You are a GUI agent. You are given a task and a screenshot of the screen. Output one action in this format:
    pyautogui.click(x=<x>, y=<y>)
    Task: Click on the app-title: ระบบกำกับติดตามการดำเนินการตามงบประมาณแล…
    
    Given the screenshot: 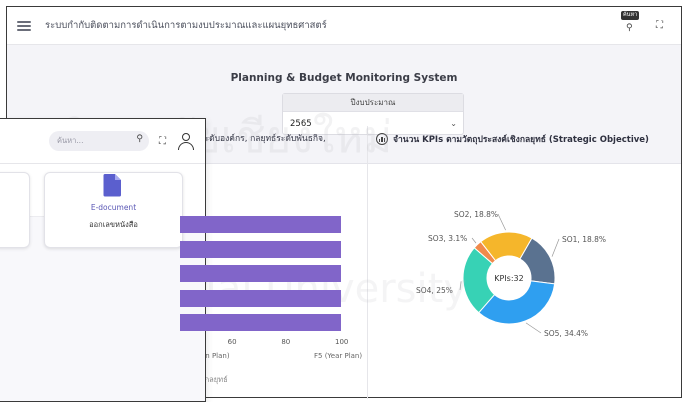 What is the action you would take?
    pyautogui.click(x=186, y=25)
    